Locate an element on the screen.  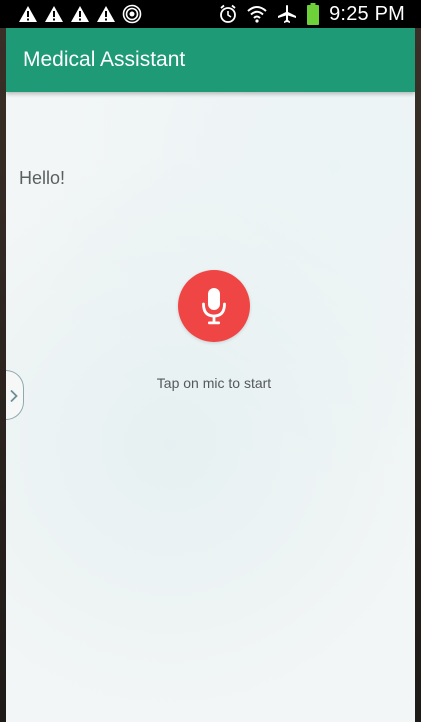
battery-icon is located at coordinates (313, 14).